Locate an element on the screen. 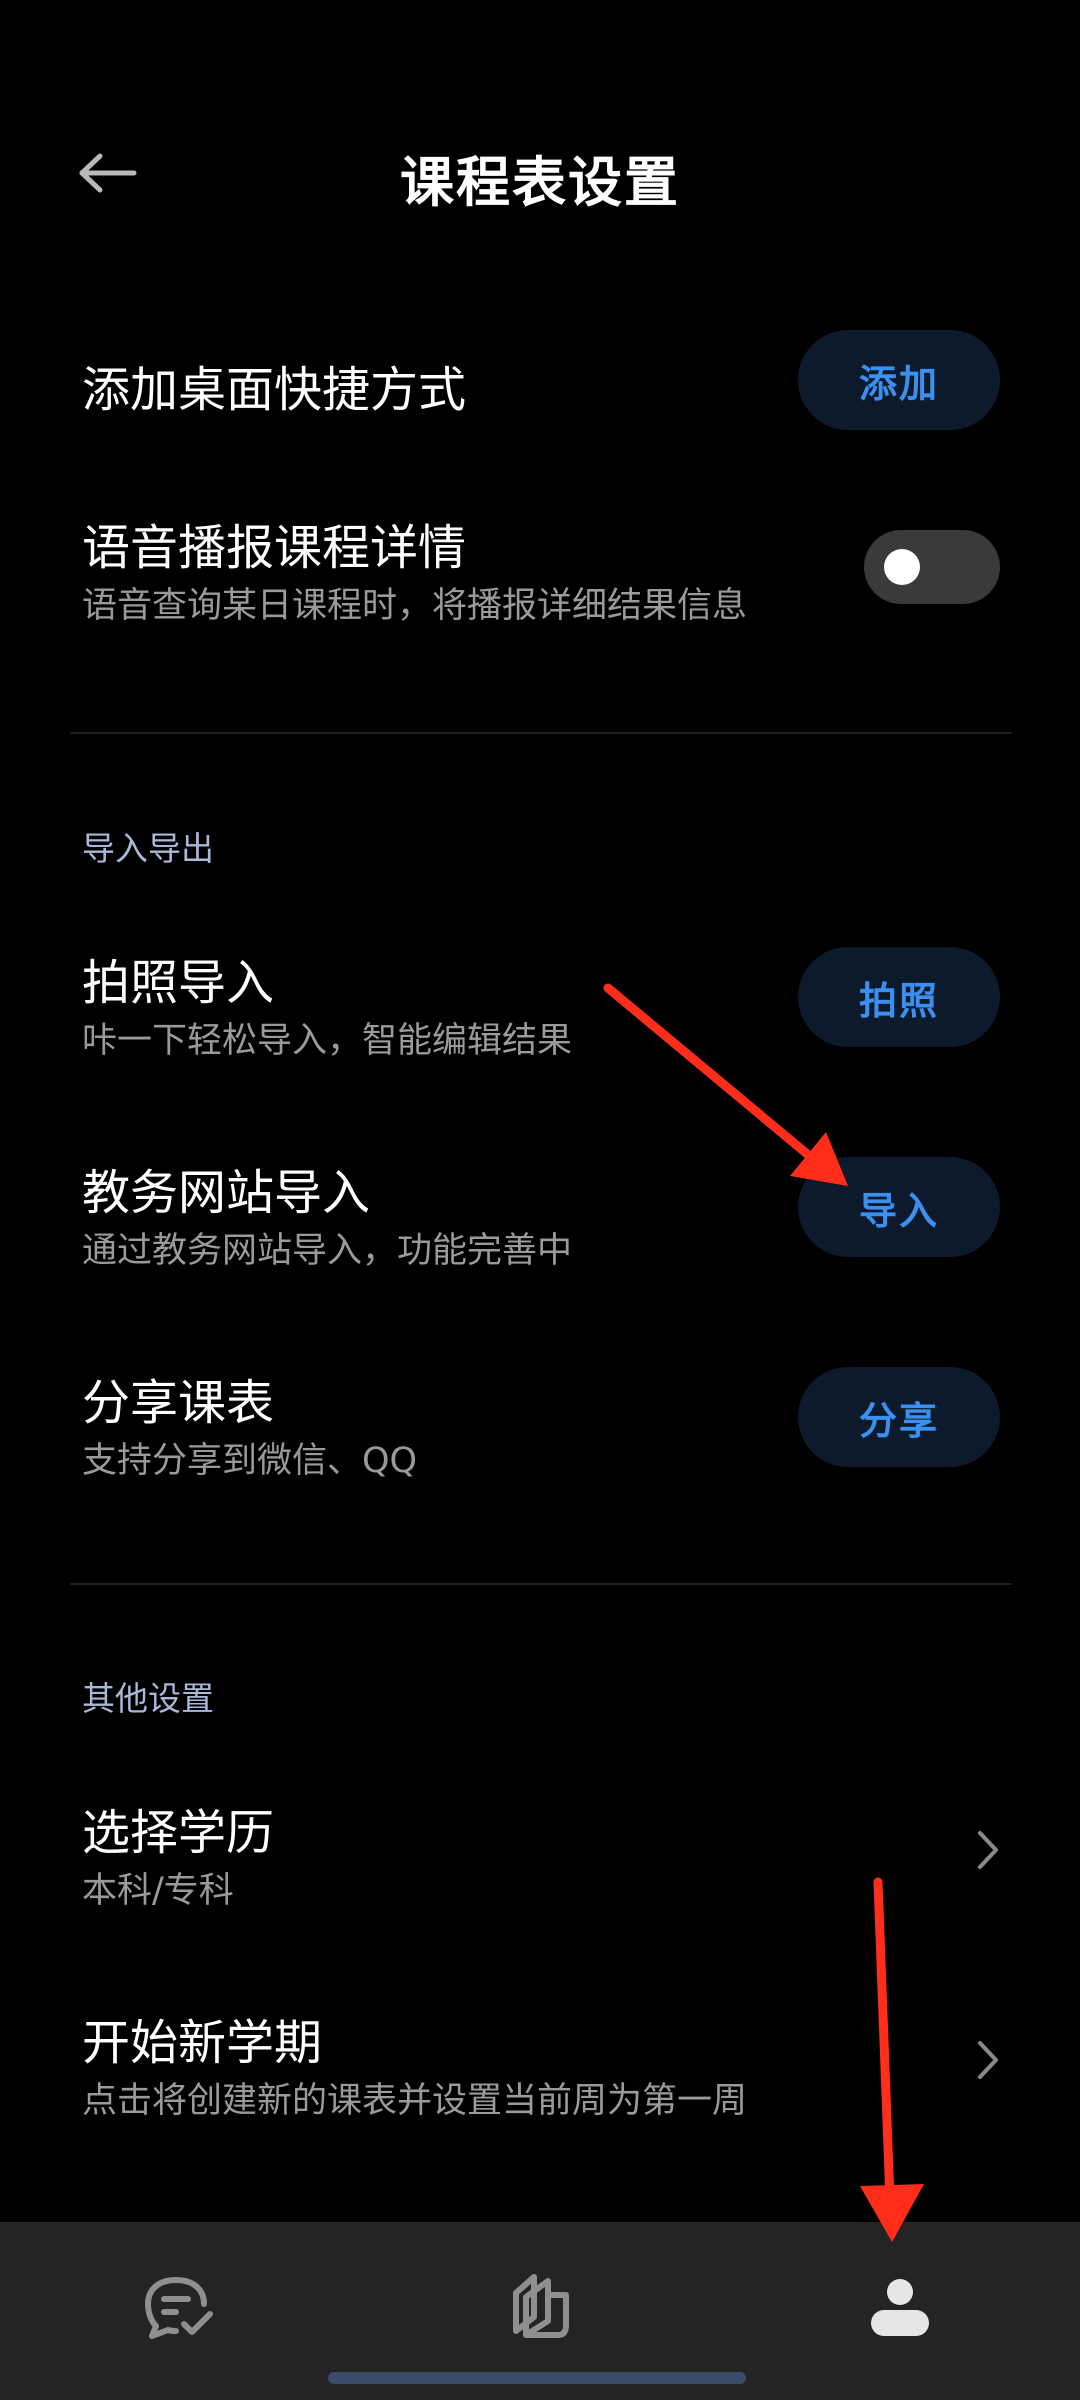 The height and width of the screenshot is (2400, 1080). bottom-nav is located at coordinates (540, 2311).